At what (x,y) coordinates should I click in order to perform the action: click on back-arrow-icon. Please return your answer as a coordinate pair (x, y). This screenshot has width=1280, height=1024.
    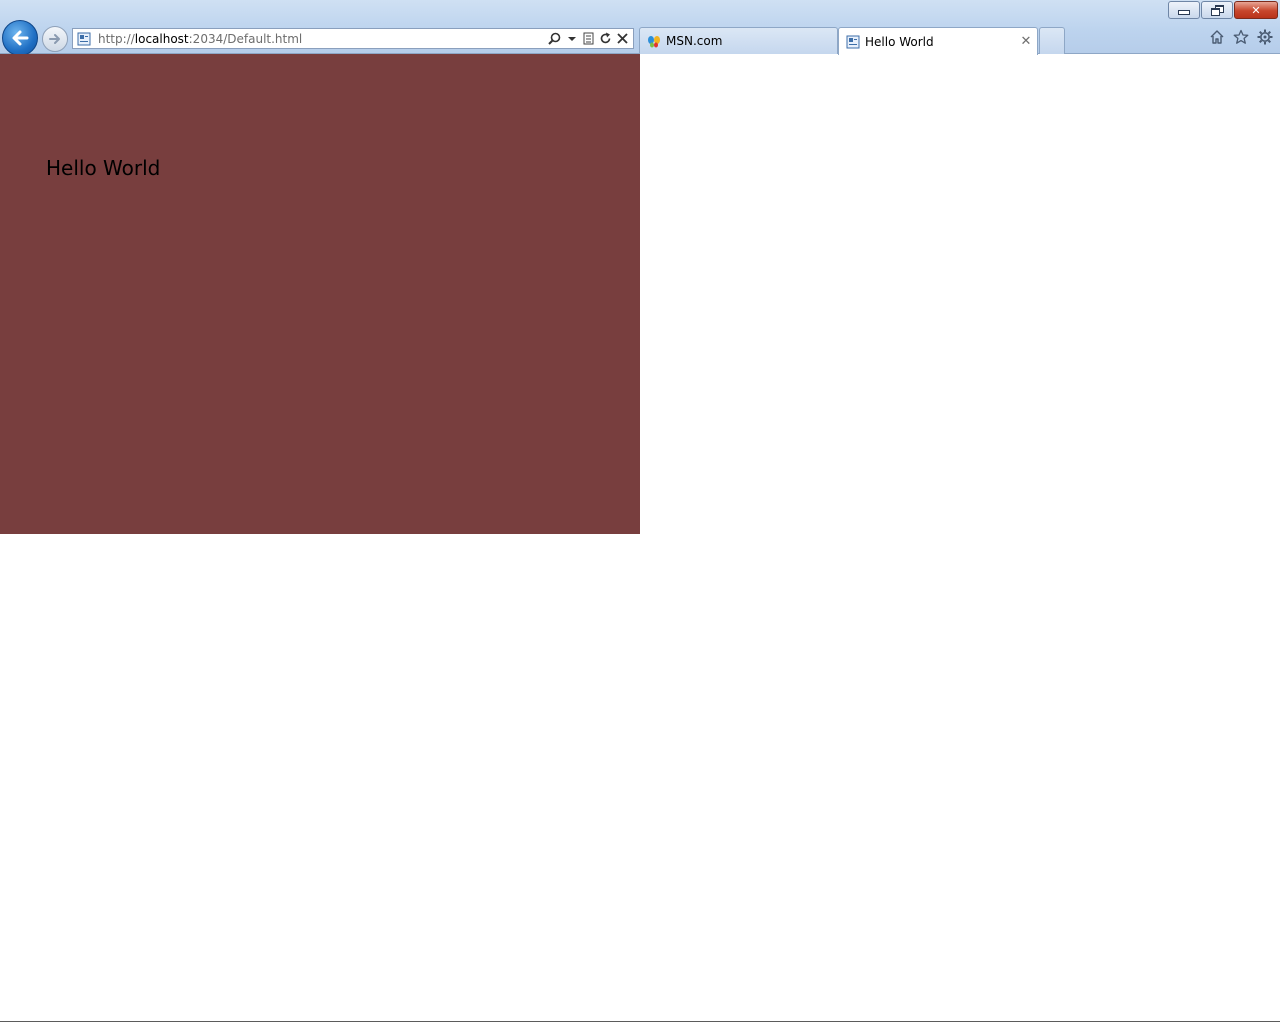
    Looking at the image, I should click on (20, 38).